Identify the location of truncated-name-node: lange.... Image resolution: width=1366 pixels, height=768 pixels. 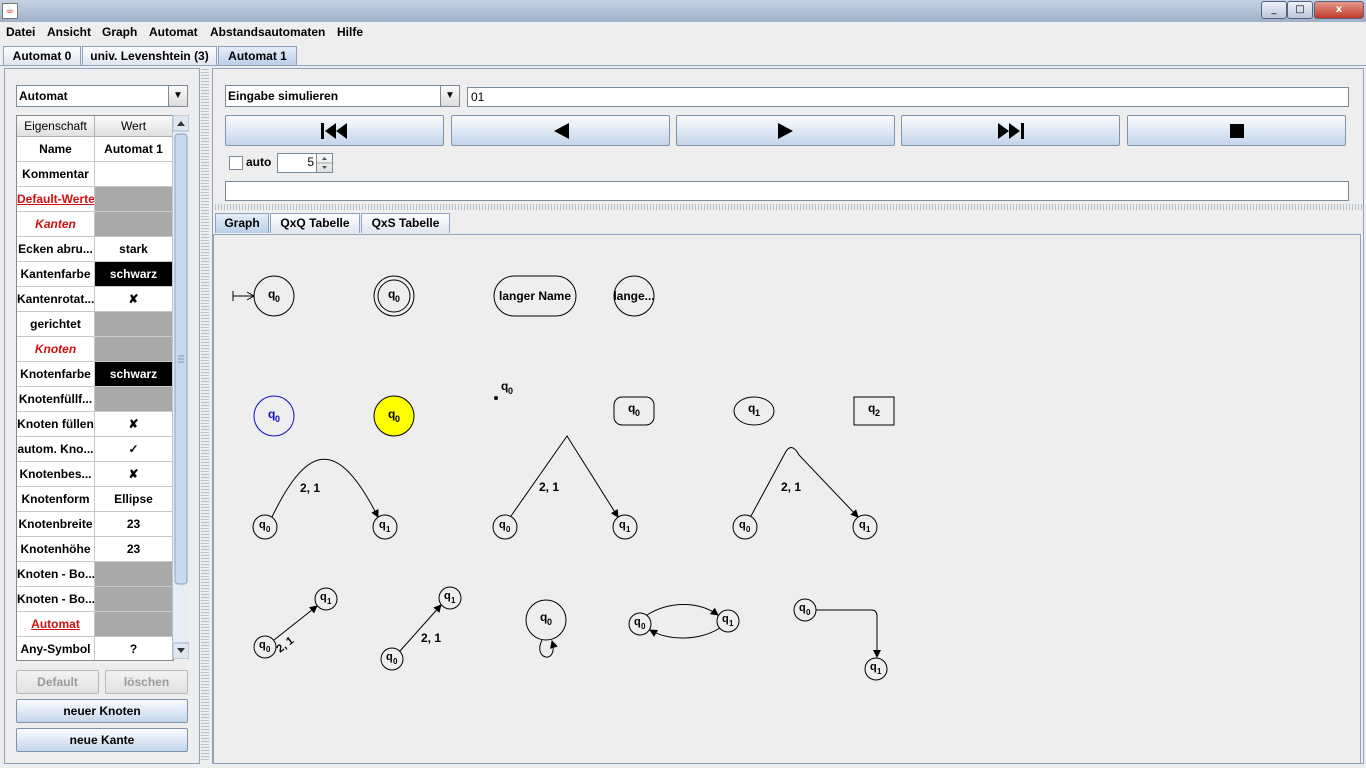
(634, 296).